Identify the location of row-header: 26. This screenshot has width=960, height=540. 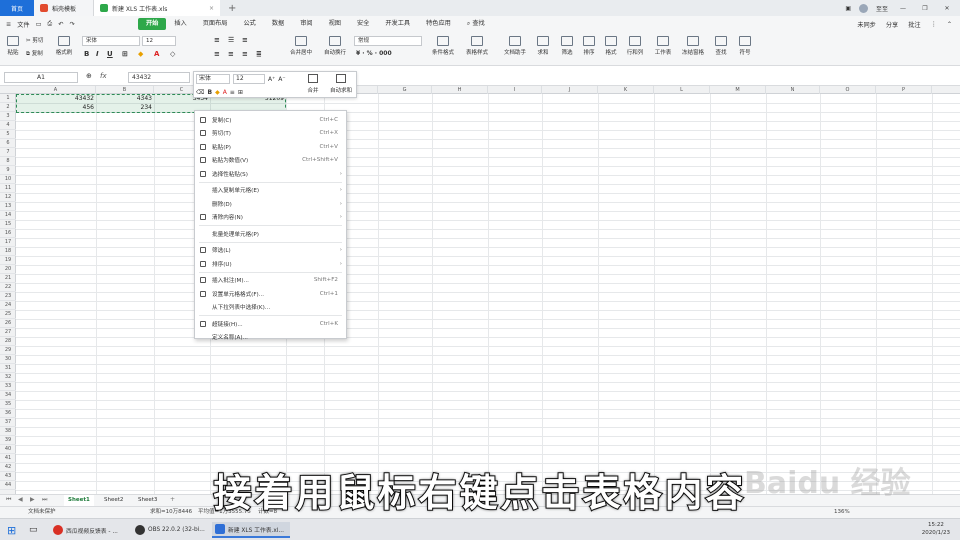
(8, 323).